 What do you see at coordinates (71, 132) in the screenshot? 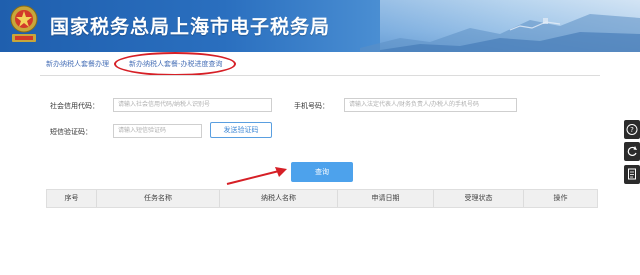
I see `sms-code-label: 短信验证码：` at bounding box center [71, 132].